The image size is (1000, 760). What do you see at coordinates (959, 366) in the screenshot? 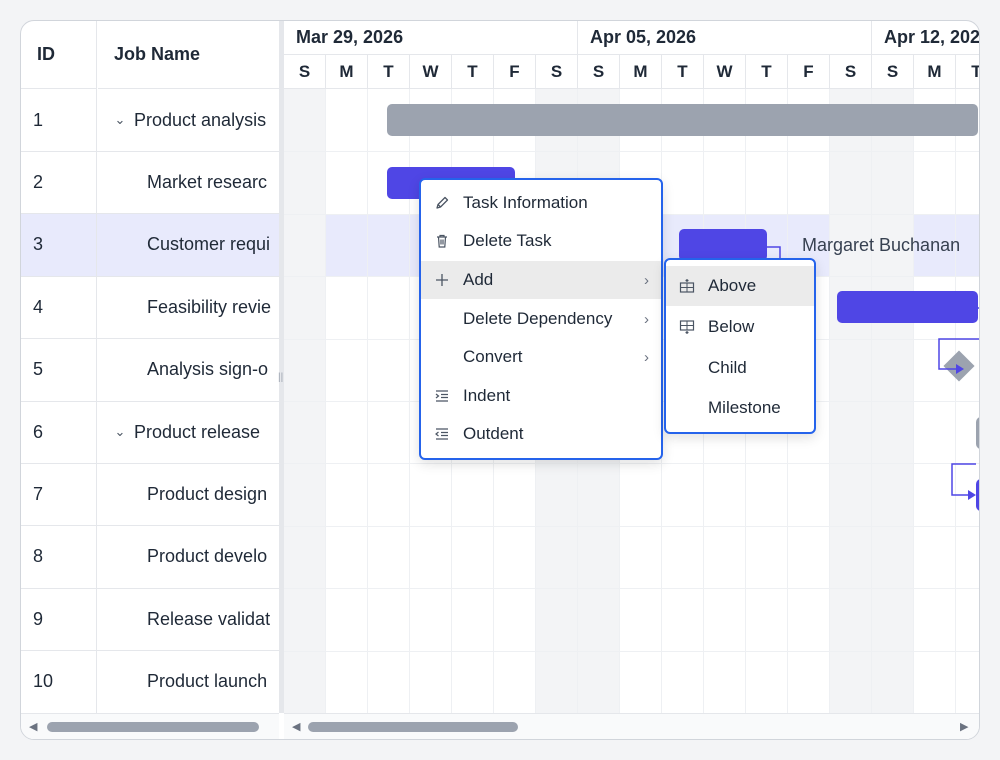
I see `milestone-analysis-signoff` at bounding box center [959, 366].